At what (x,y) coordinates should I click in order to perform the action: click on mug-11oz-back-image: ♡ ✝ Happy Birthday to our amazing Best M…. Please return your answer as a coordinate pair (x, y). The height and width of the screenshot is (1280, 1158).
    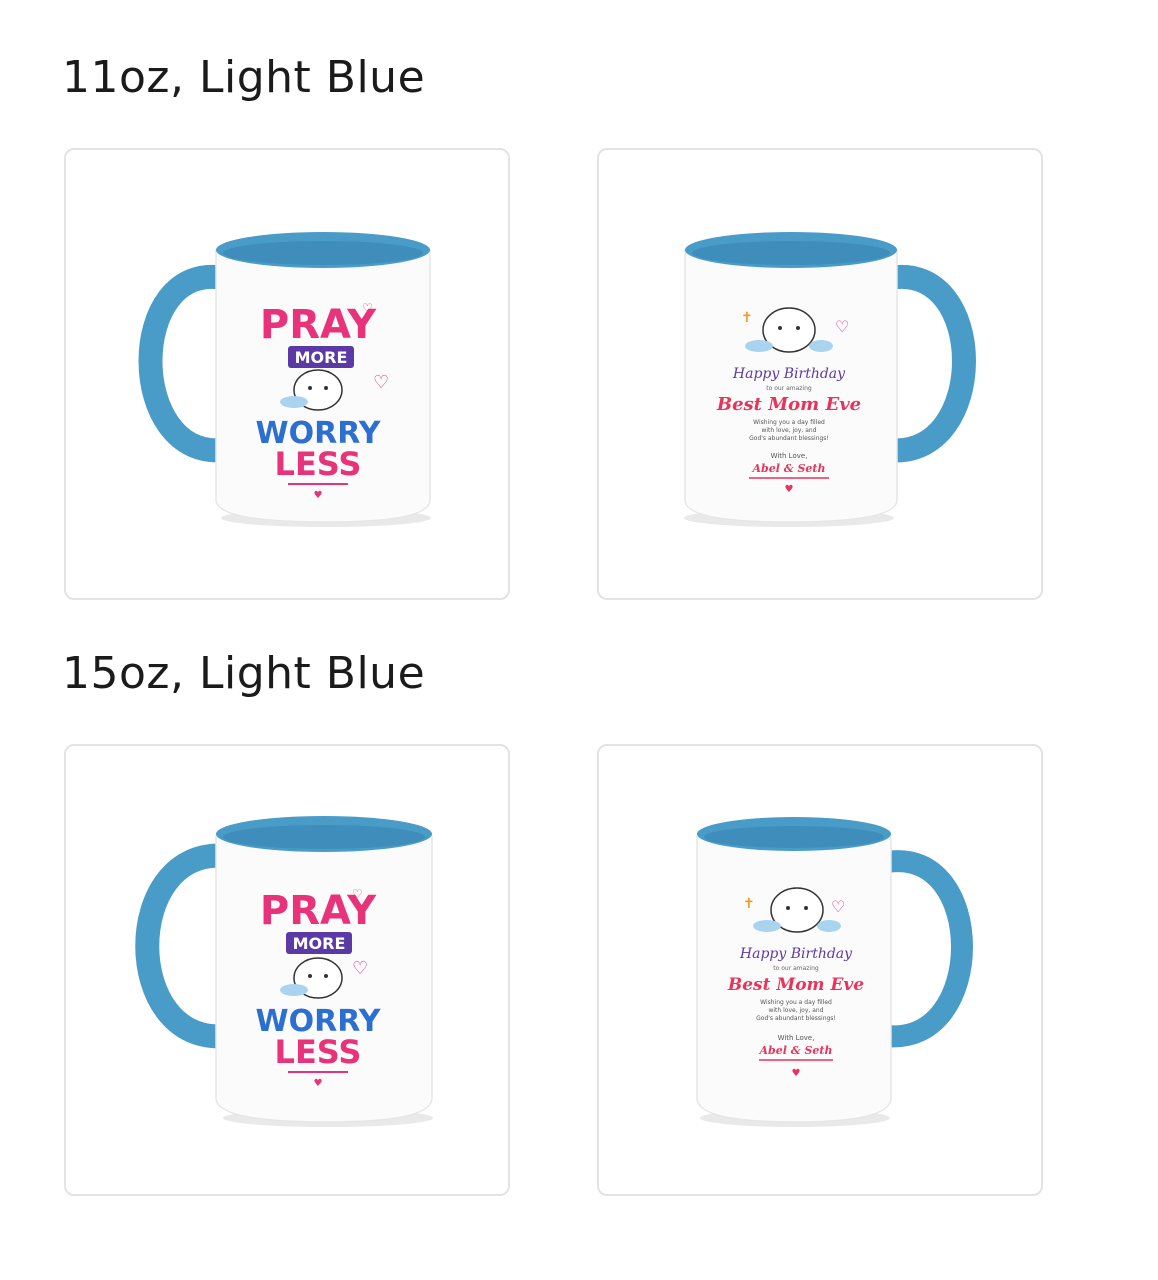
    Looking at the image, I should click on (830, 379).